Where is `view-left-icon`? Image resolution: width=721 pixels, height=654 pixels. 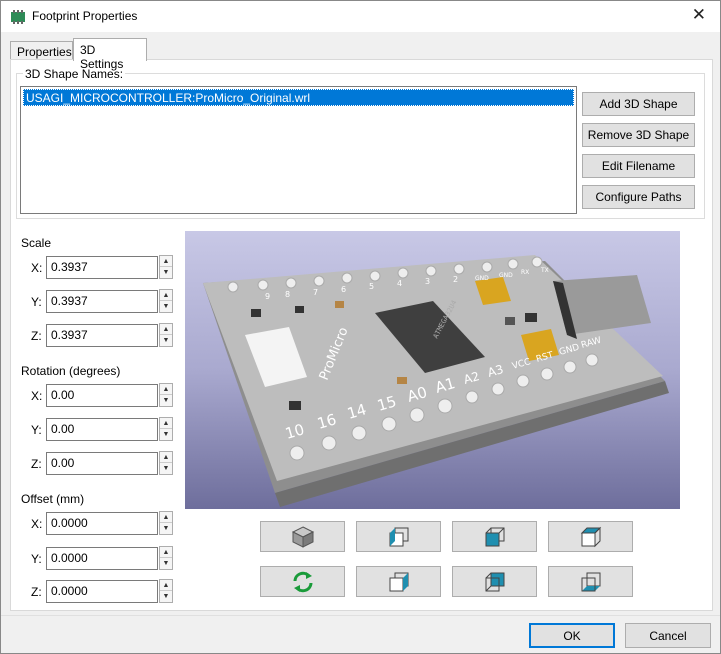 view-left-icon is located at coordinates (399, 537).